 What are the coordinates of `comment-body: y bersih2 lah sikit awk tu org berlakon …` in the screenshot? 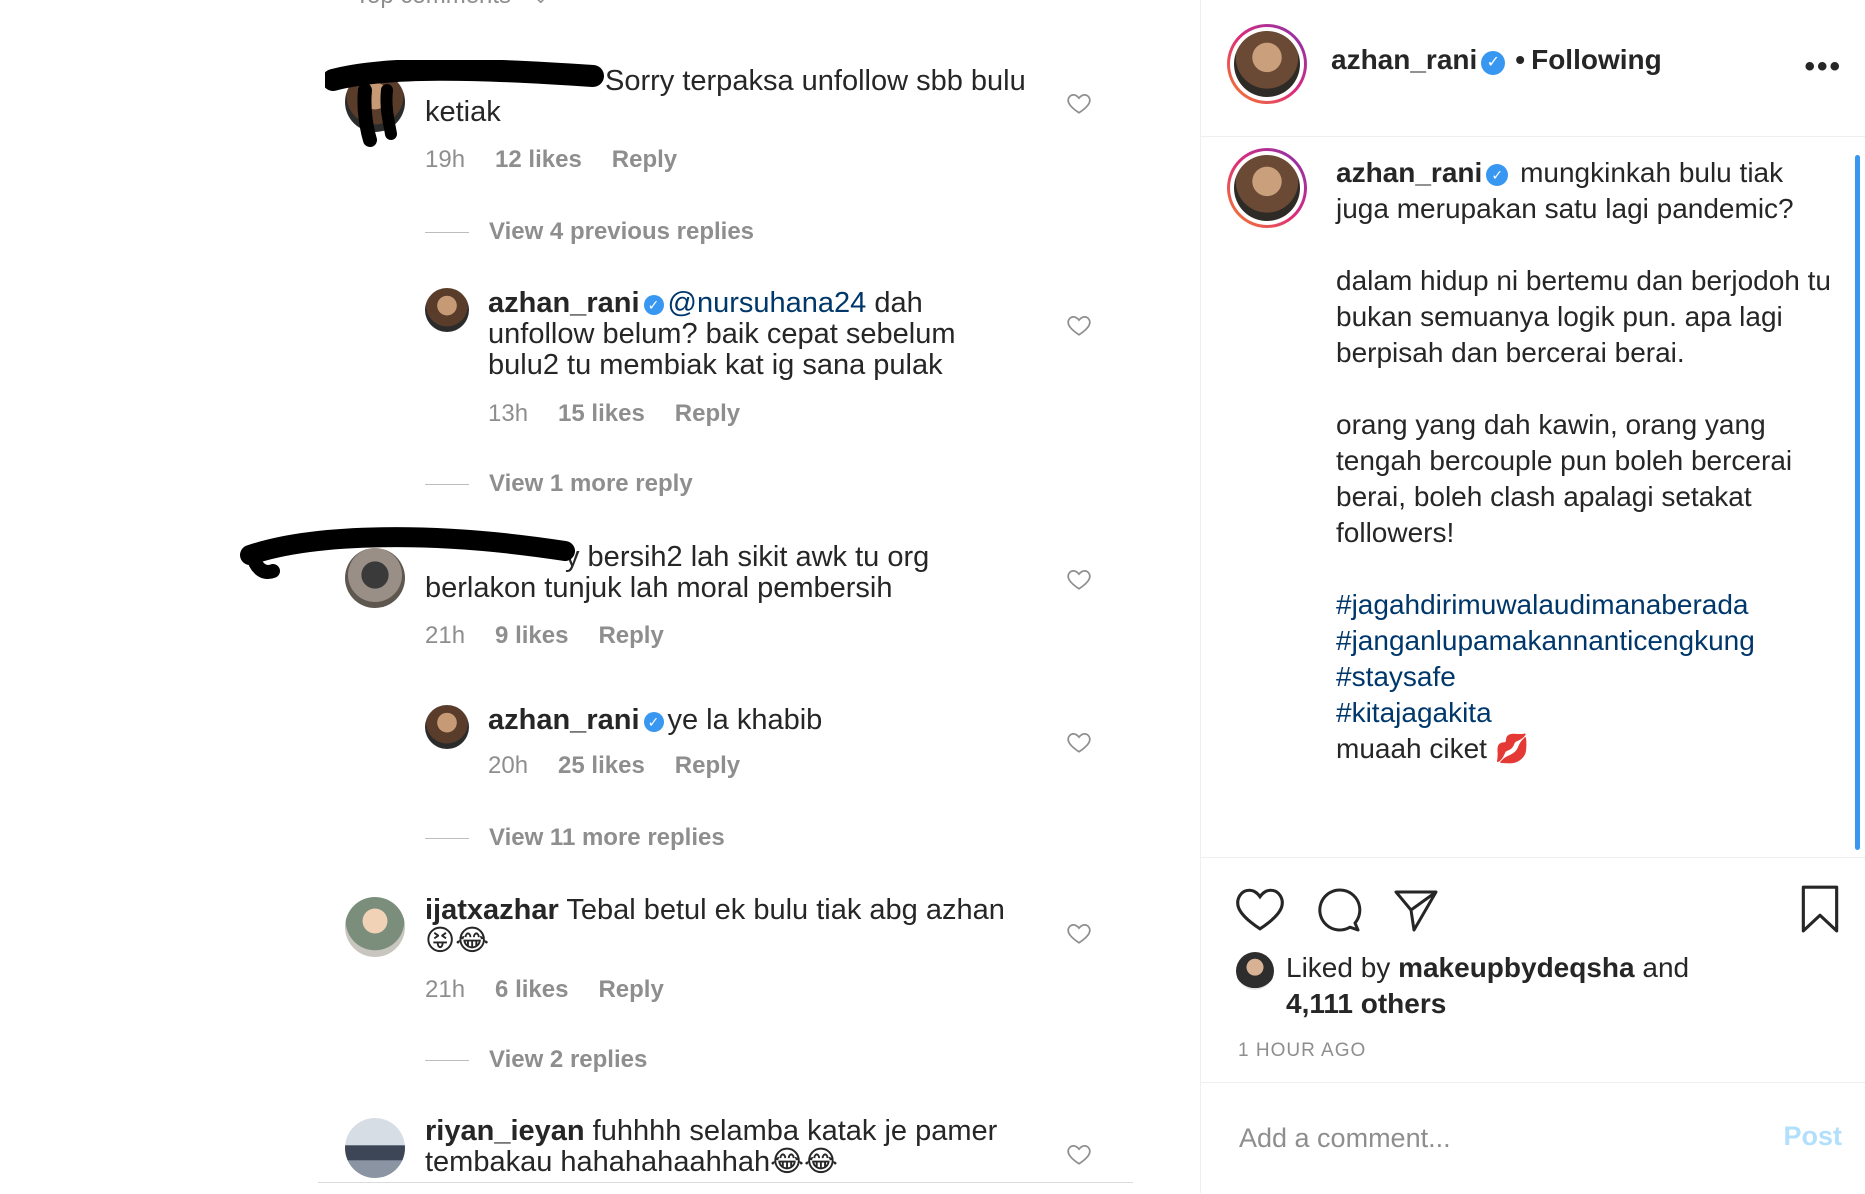 It's located at (677, 572).